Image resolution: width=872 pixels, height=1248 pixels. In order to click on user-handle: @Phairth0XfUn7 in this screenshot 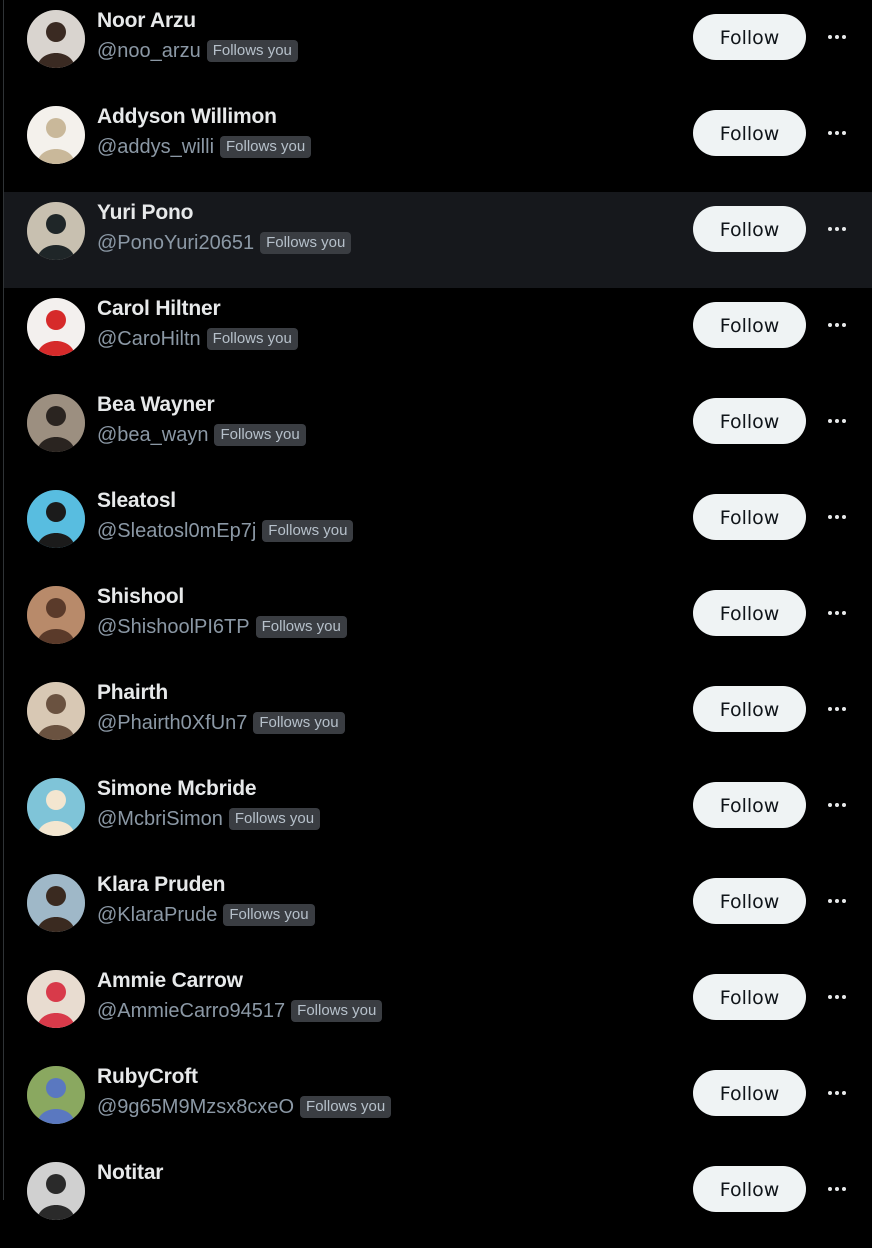, I will do `click(172, 723)`.